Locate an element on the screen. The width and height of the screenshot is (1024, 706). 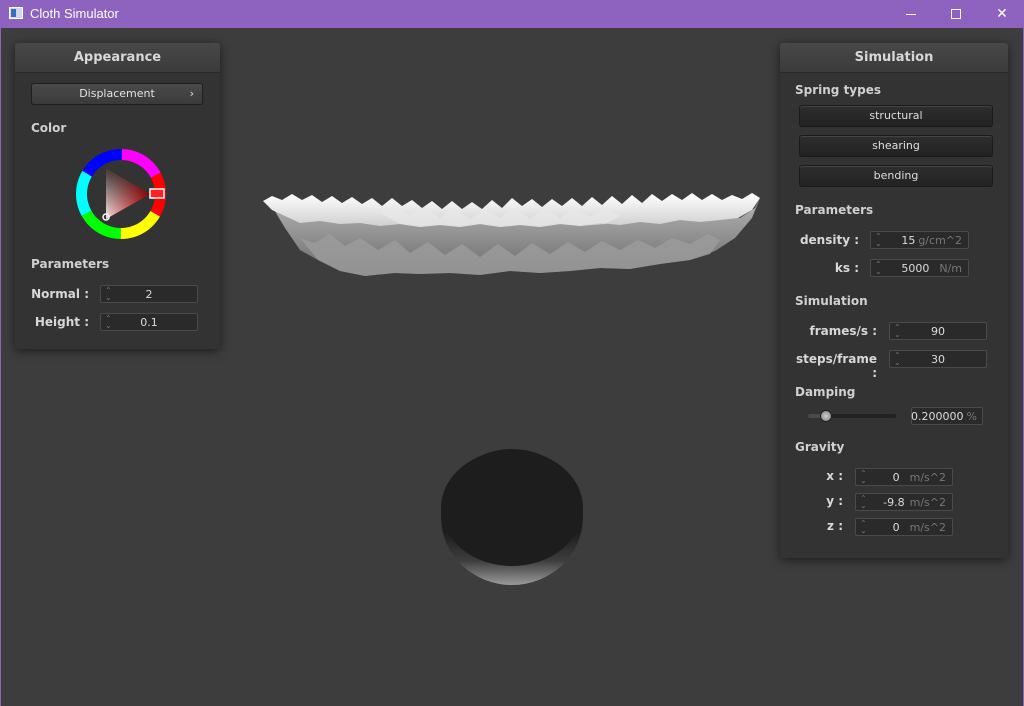
fps-input: ⌃ ⌄ 90 is located at coordinates (938, 331).